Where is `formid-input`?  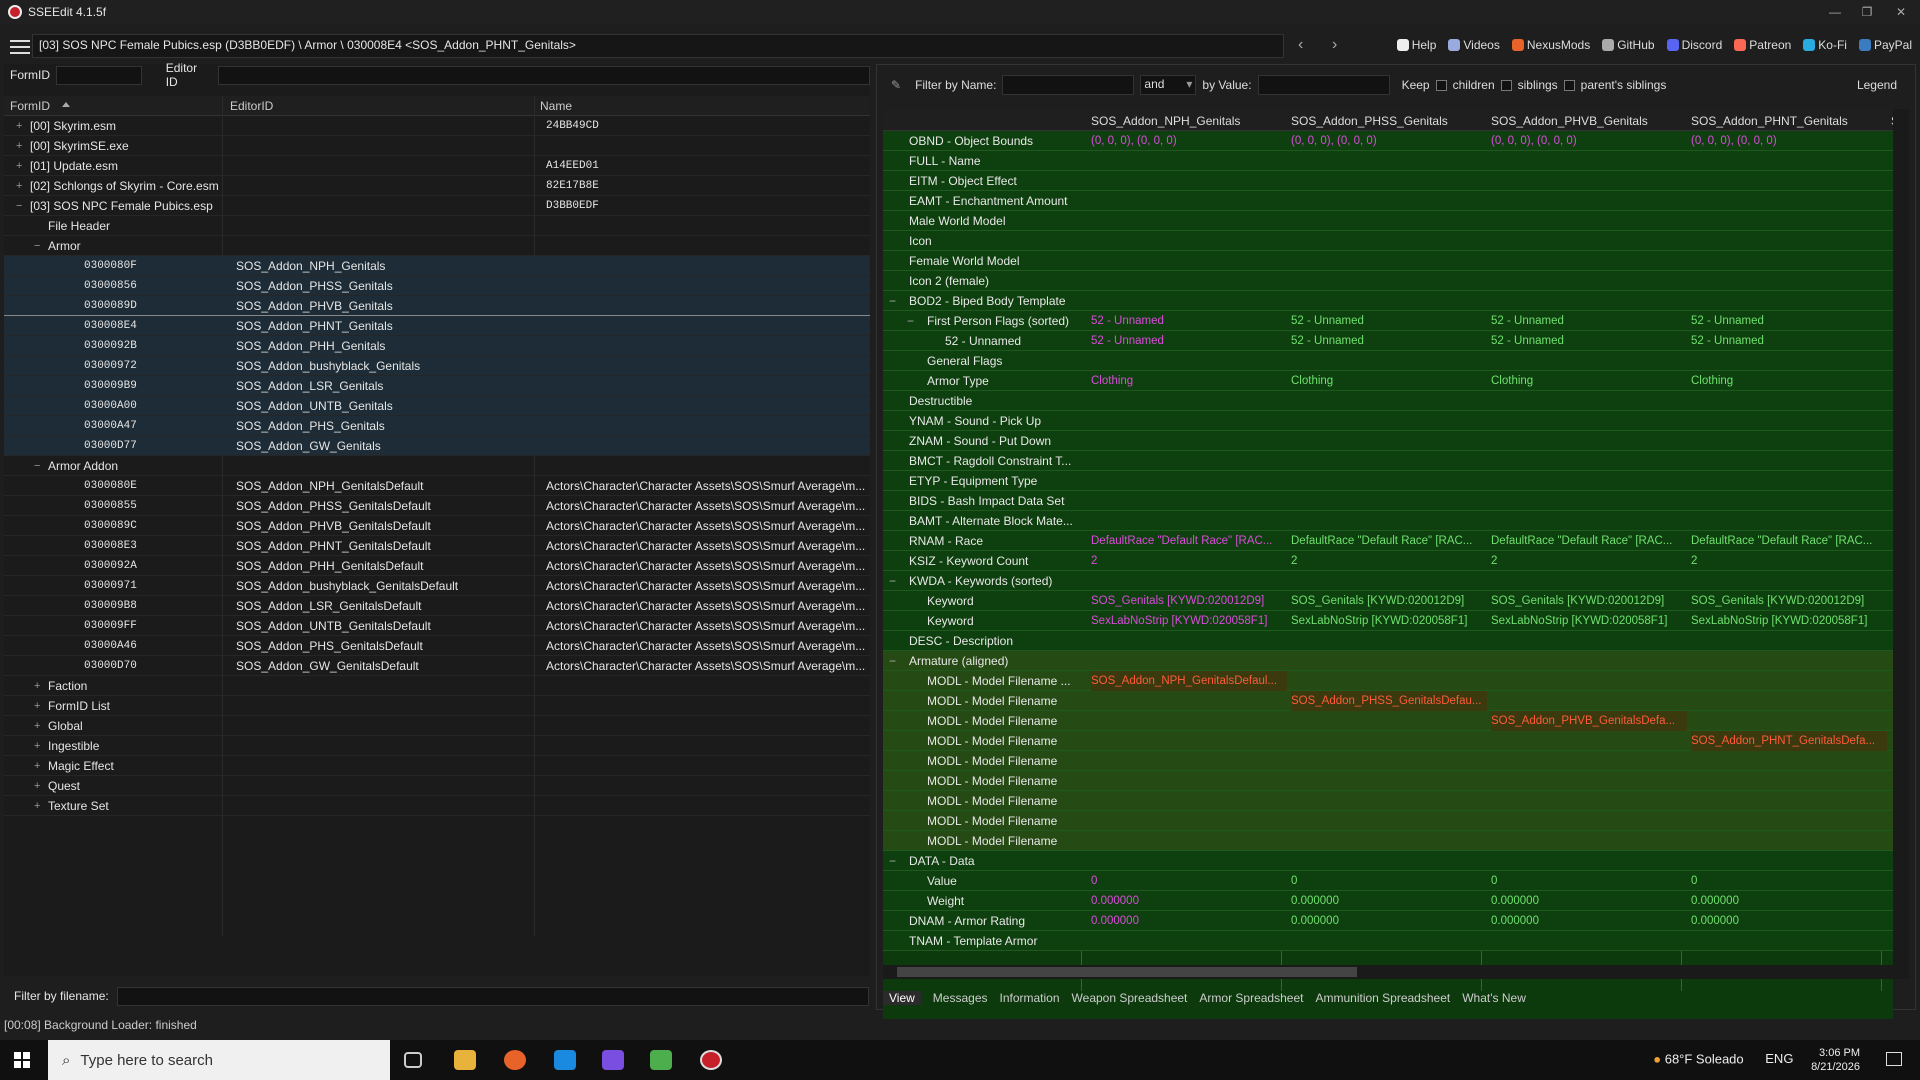 formid-input is located at coordinates (99, 75).